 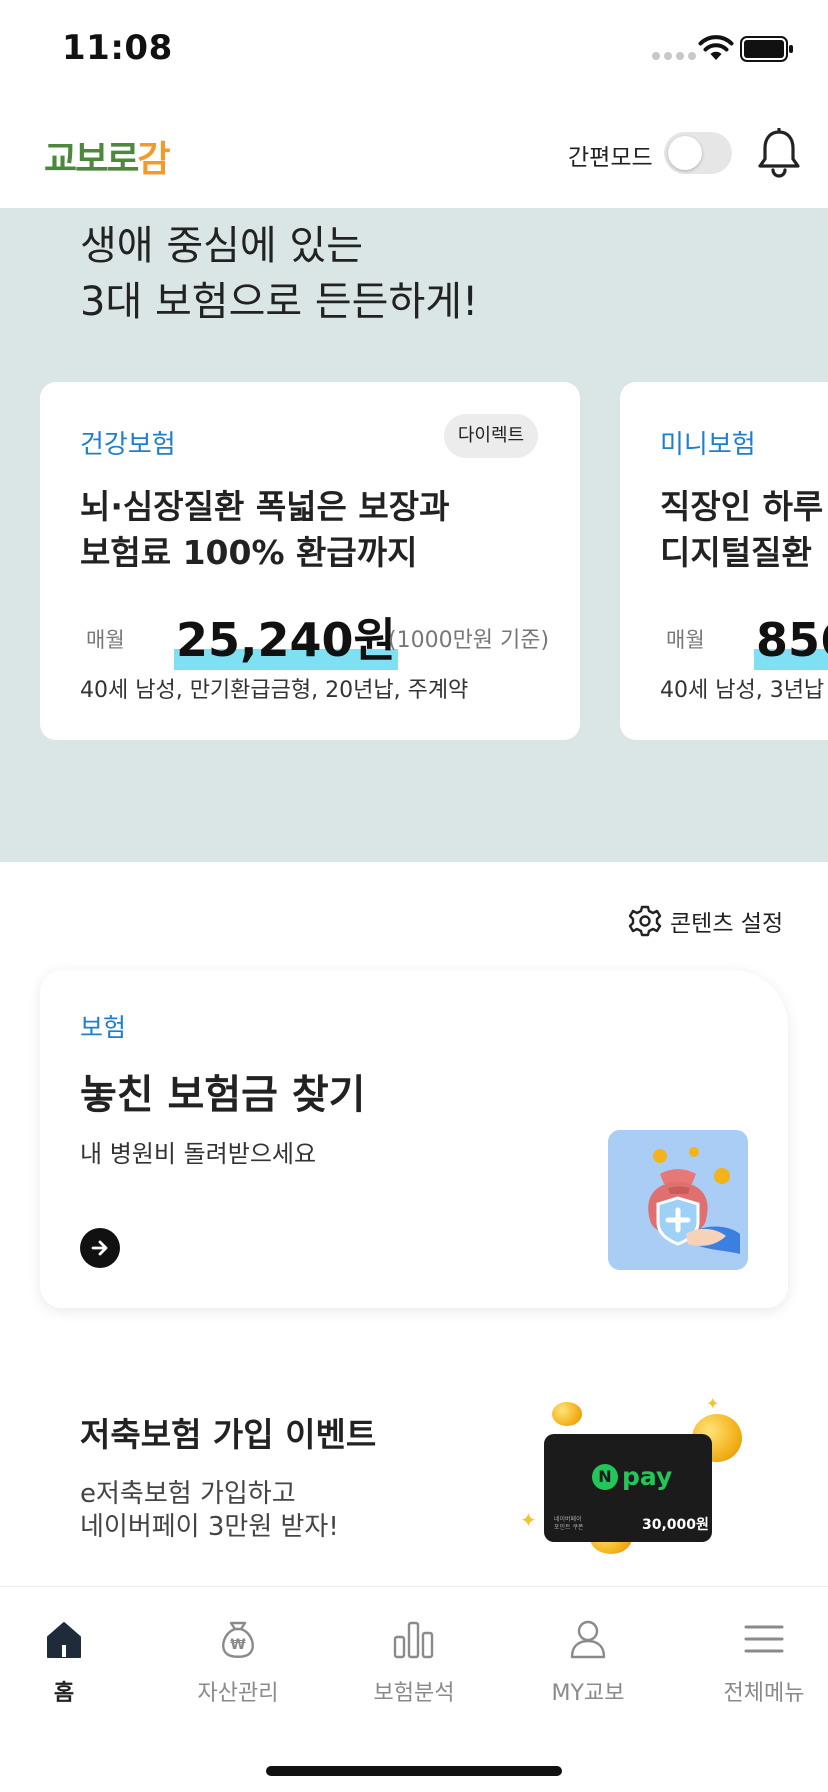 What do you see at coordinates (568, 1519) in the screenshot?
I see `npay-fine-print-1: 네이버페이` at bounding box center [568, 1519].